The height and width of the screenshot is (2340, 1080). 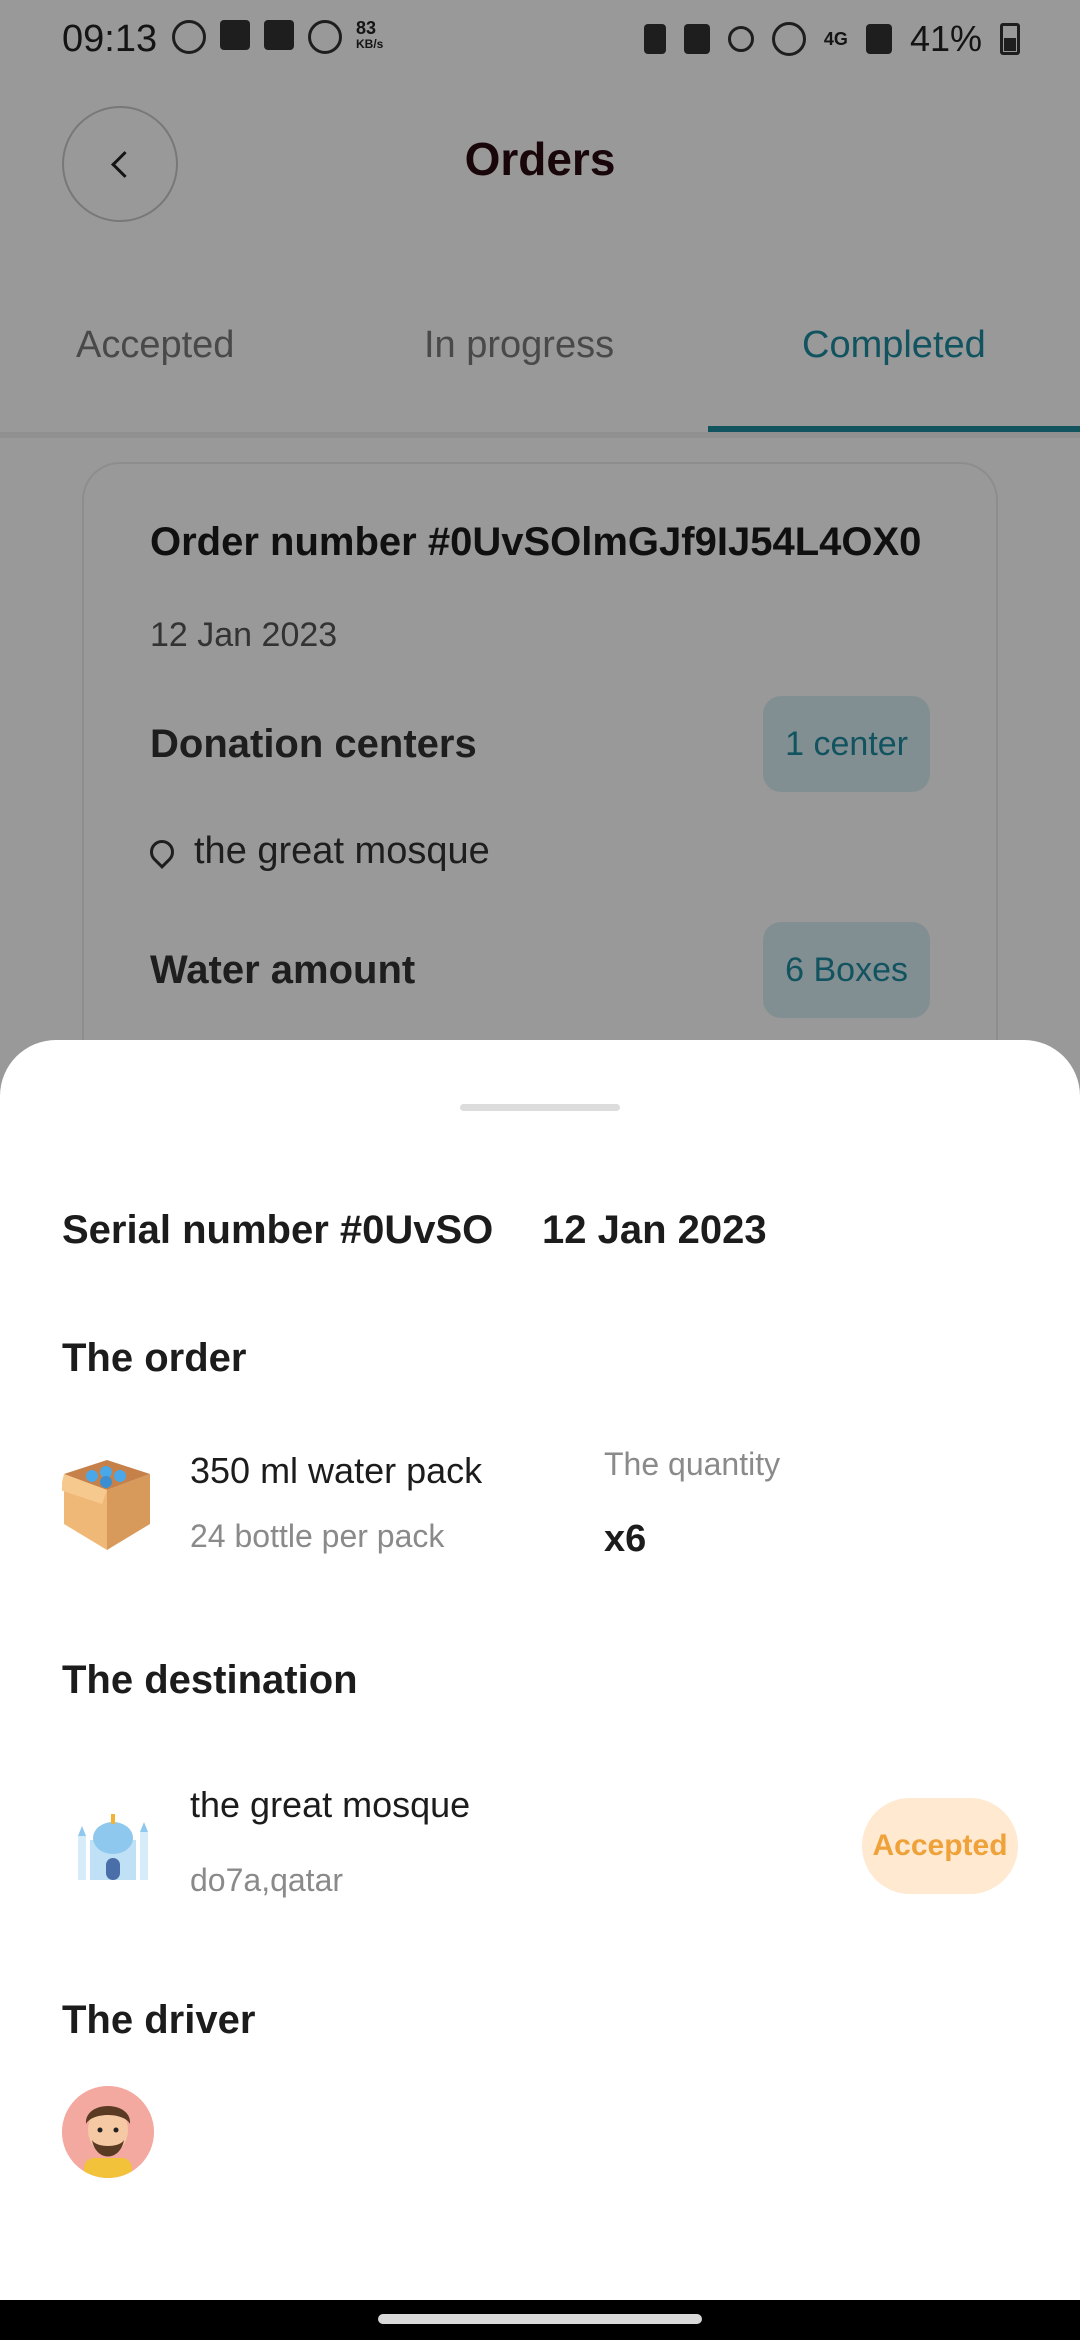 I want to click on quantity-value: x6, so click(x=625, y=1539).